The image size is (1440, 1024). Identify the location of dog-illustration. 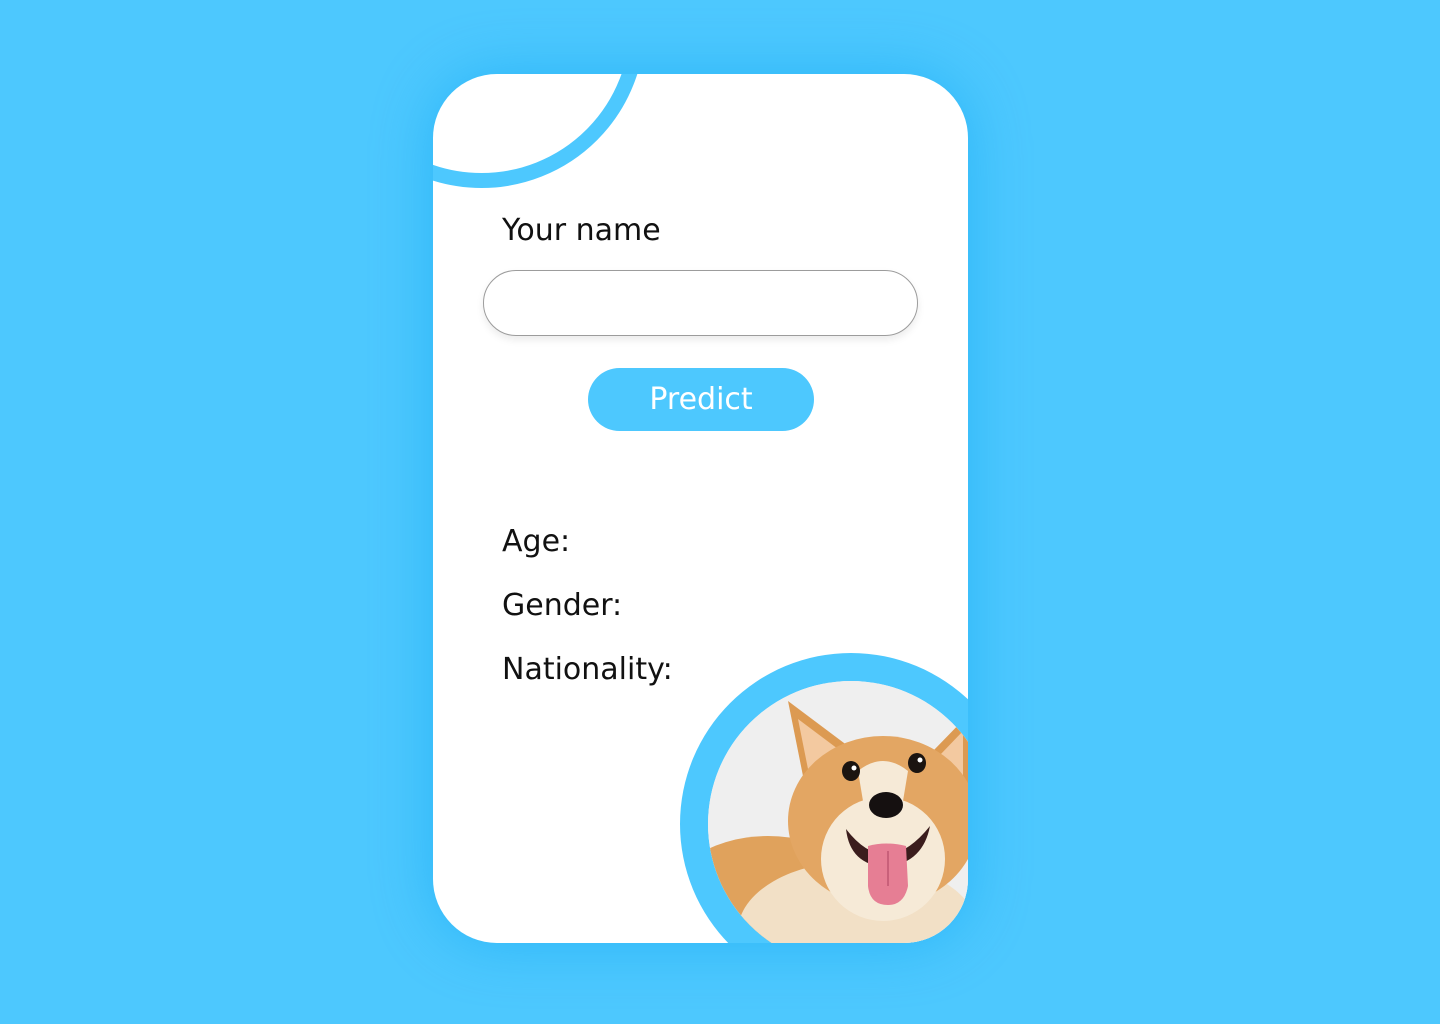
(838, 812).